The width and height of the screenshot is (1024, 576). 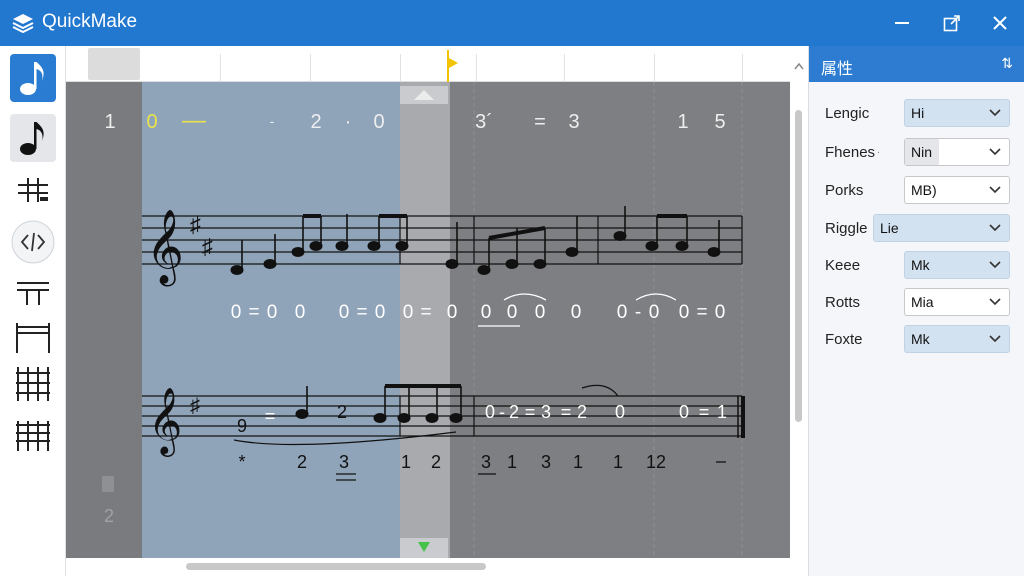 I want to click on tool-beam, so click(x=33, y=292).